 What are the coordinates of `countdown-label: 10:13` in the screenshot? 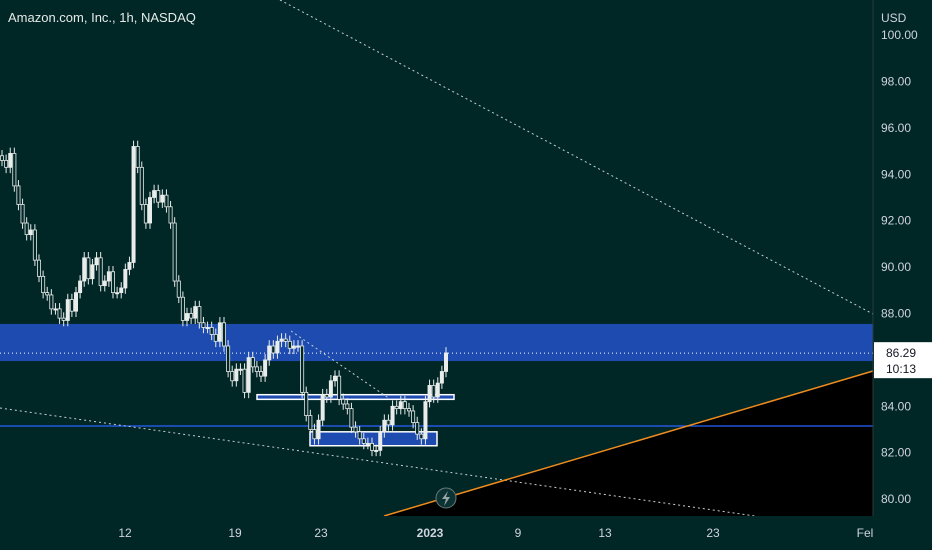 It's located at (901, 369).